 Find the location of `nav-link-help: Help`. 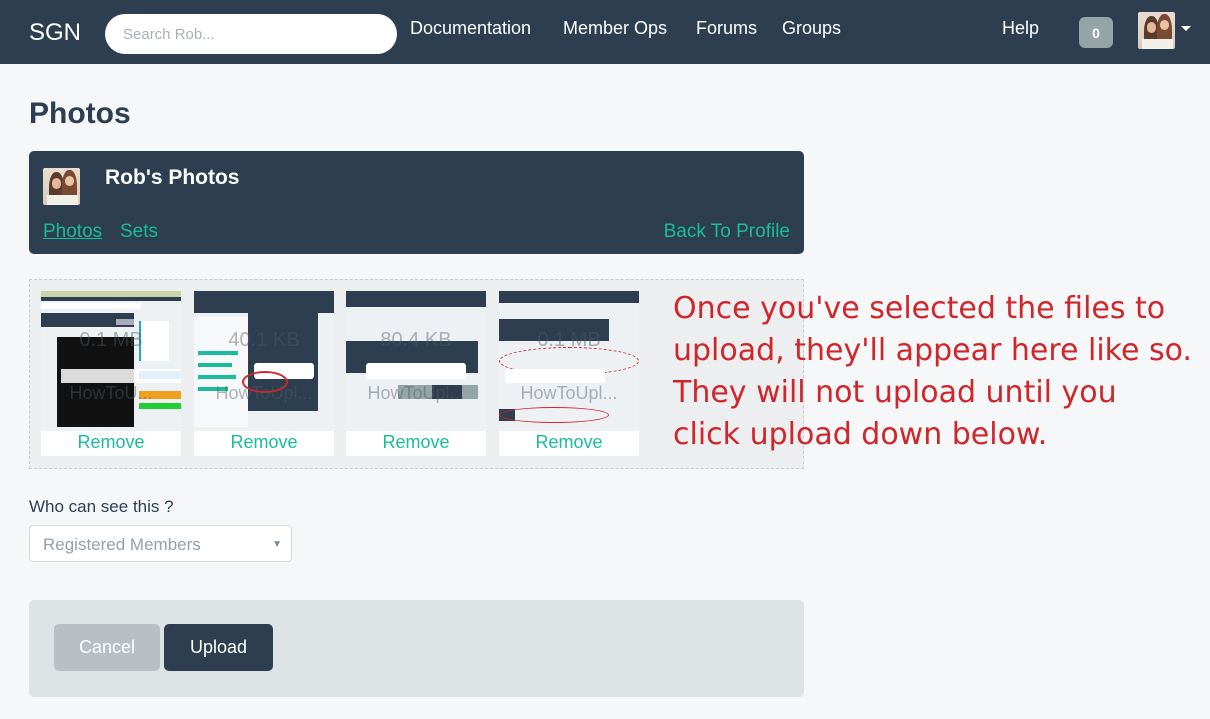

nav-link-help: Help is located at coordinates (1020, 28).